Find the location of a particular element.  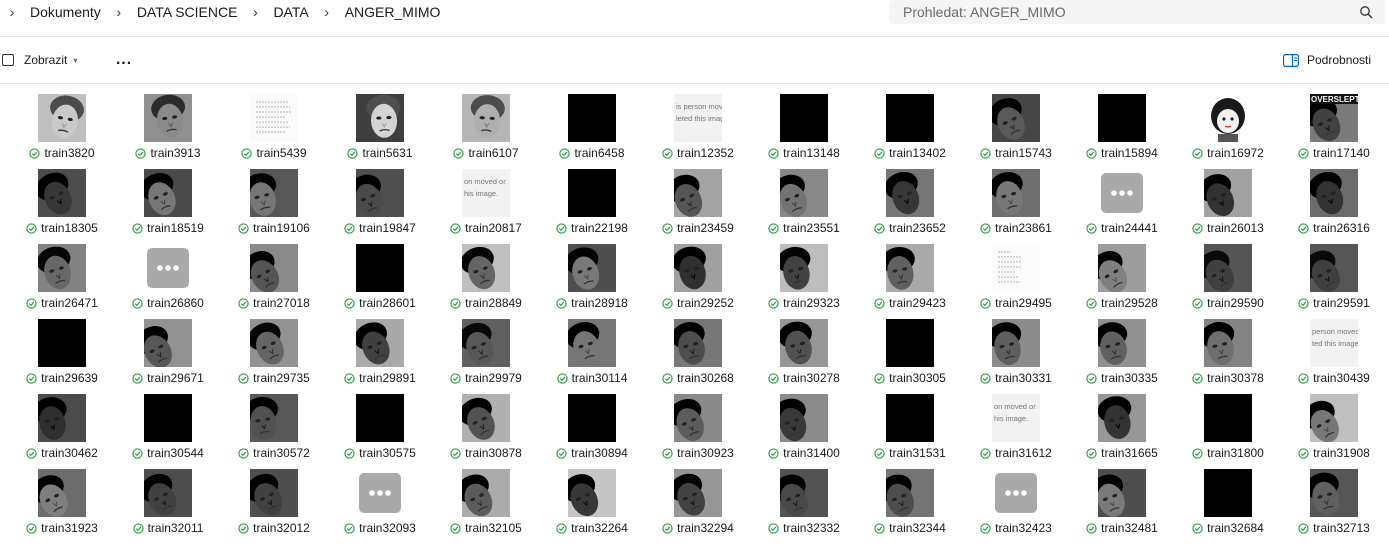

file-item: train31665 is located at coordinates (1122, 428).